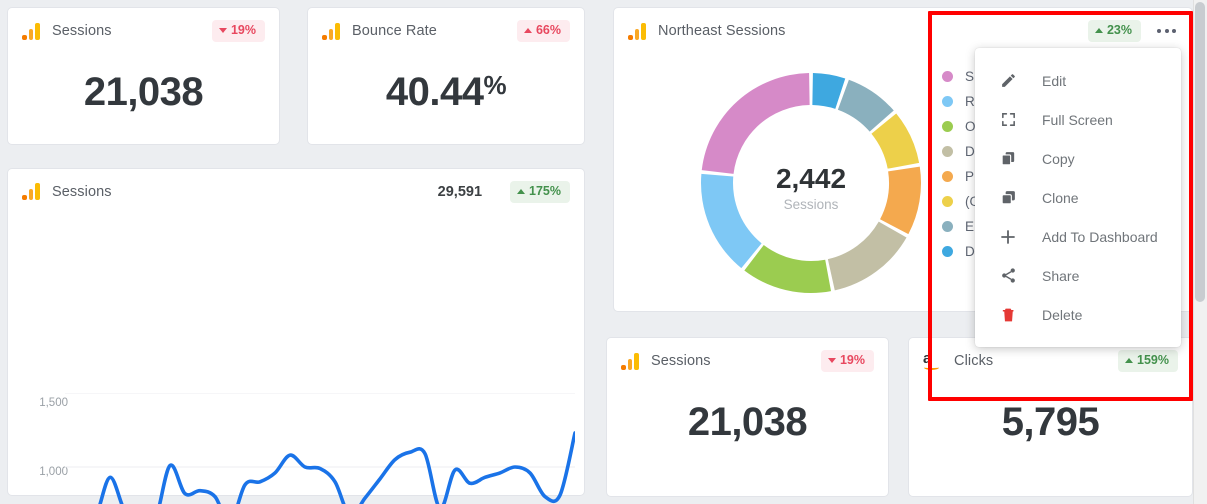  I want to click on card-header: Sessions 29,591 175%, so click(296, 186).